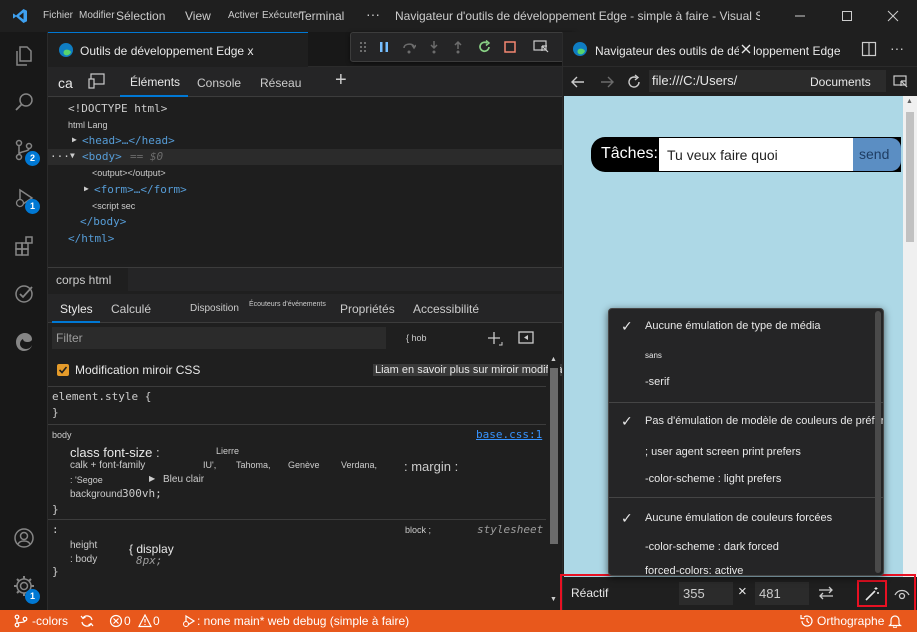 The height and width of the screenshot is (632, 917). Describe the element at coordinates (140, 189) in the screenshot. I see `dom-form: <form>…</form>` at that location.